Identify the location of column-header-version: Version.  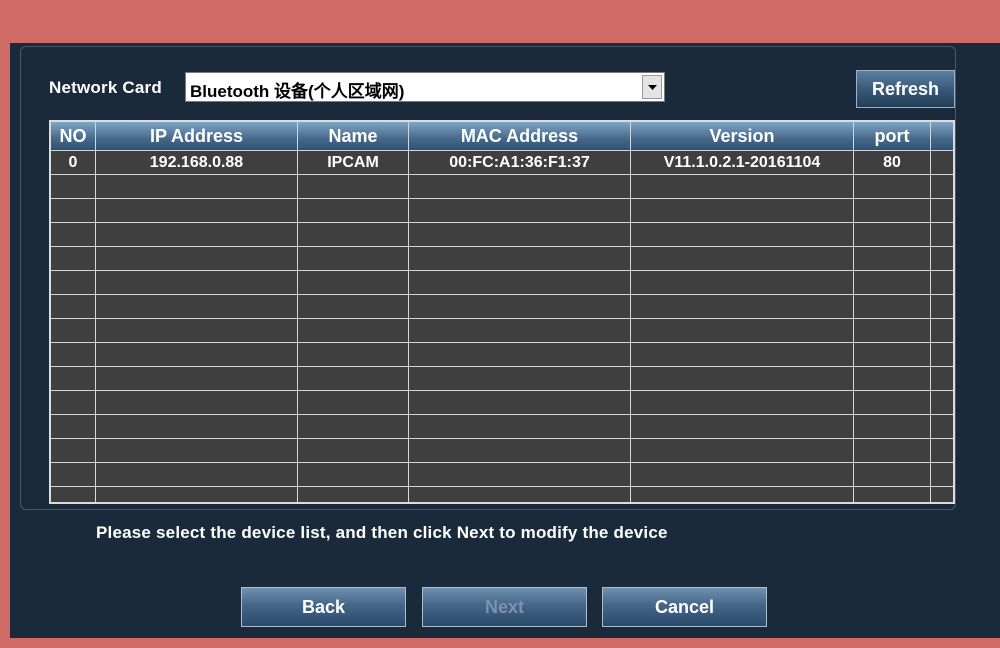
(742, 136).